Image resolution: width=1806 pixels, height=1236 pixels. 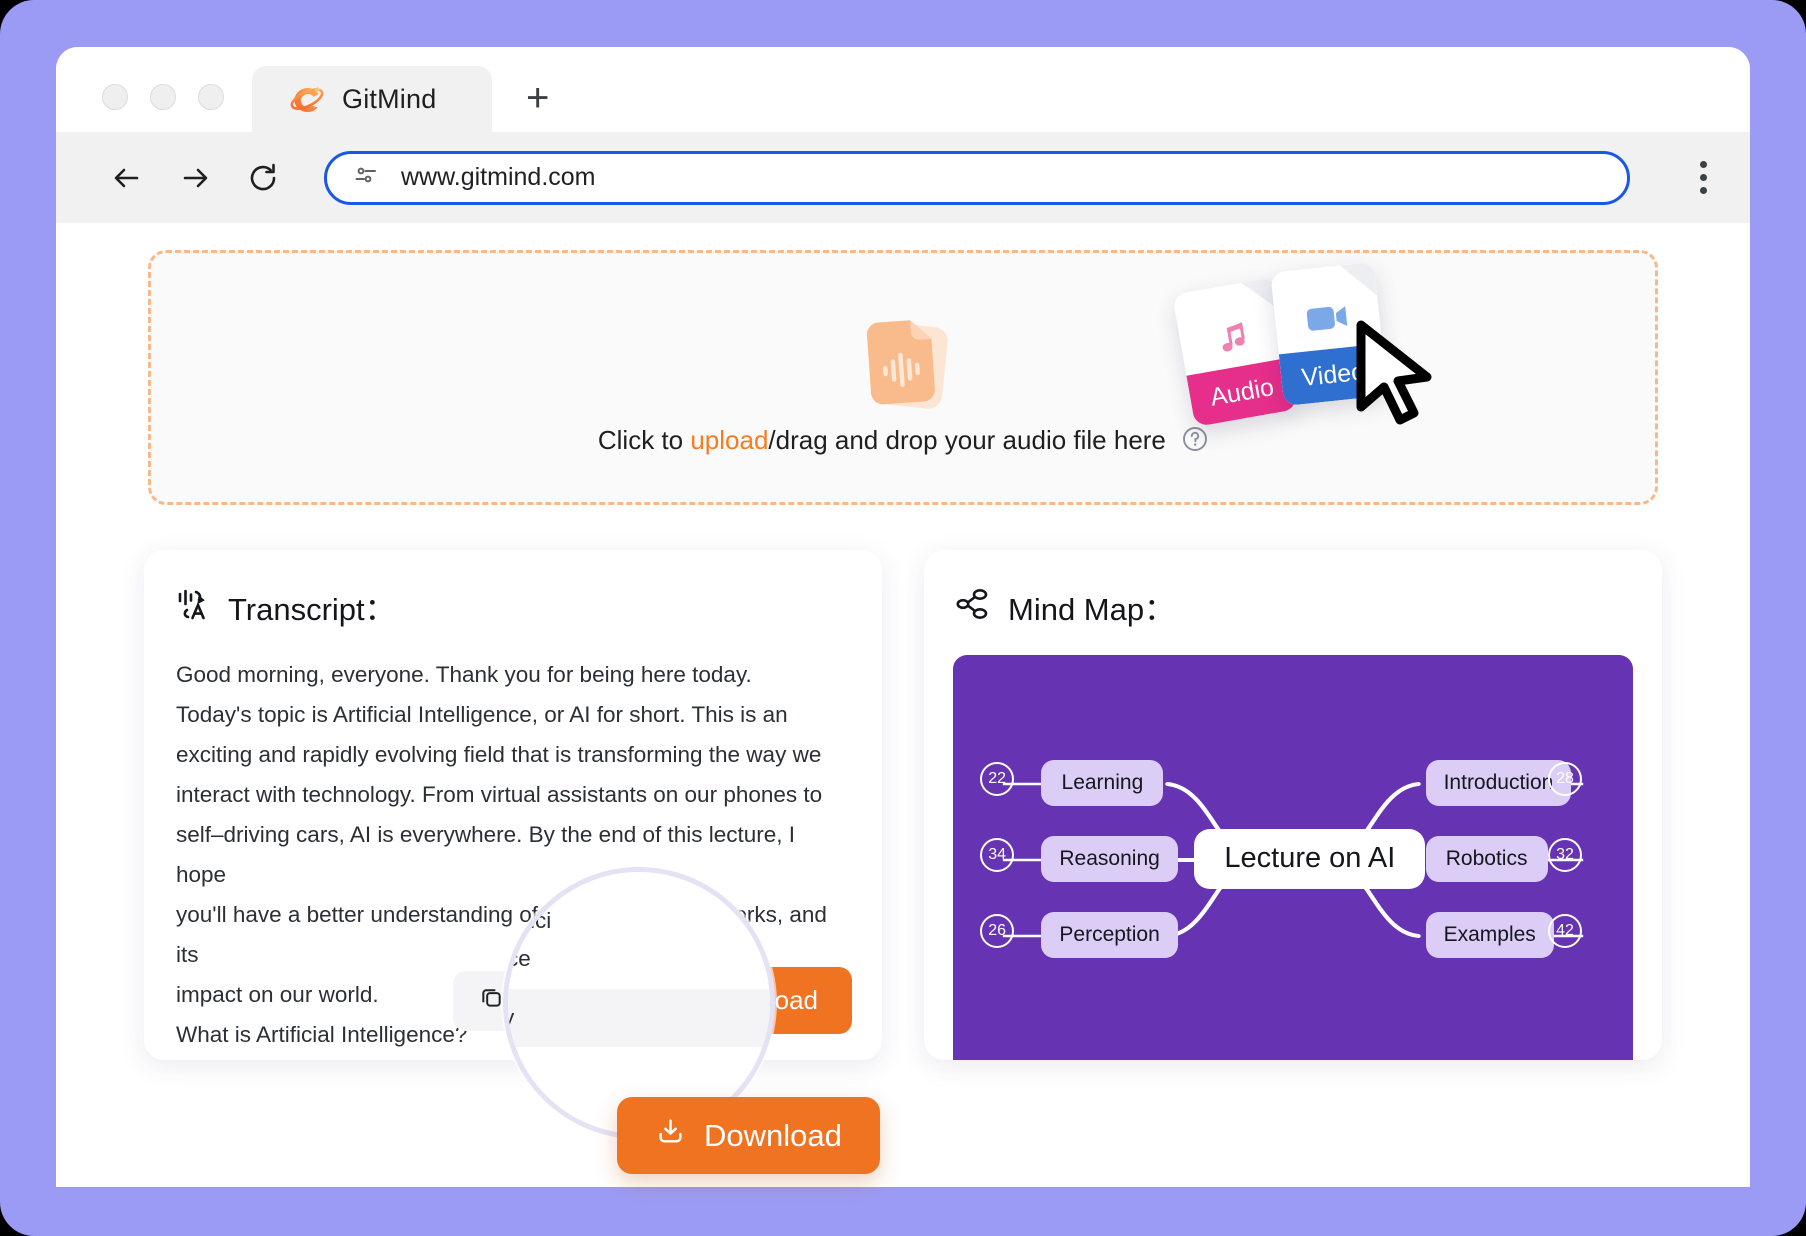 What do you see at coordinates (1703, 178) in the screenshot?
I see `kebab-menu-icon` at bounding box center [1703, 178].